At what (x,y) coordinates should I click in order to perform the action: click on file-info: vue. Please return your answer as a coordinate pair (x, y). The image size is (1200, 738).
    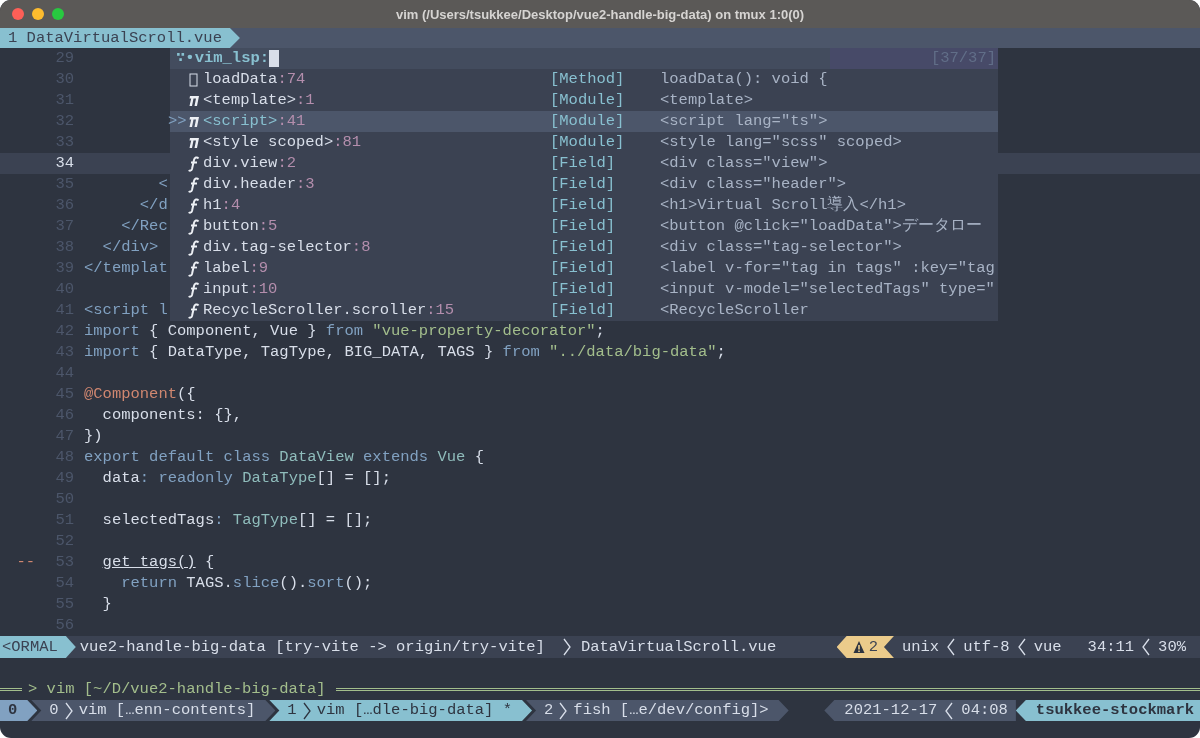
    Looking at the image, I should click on (1047, 647).